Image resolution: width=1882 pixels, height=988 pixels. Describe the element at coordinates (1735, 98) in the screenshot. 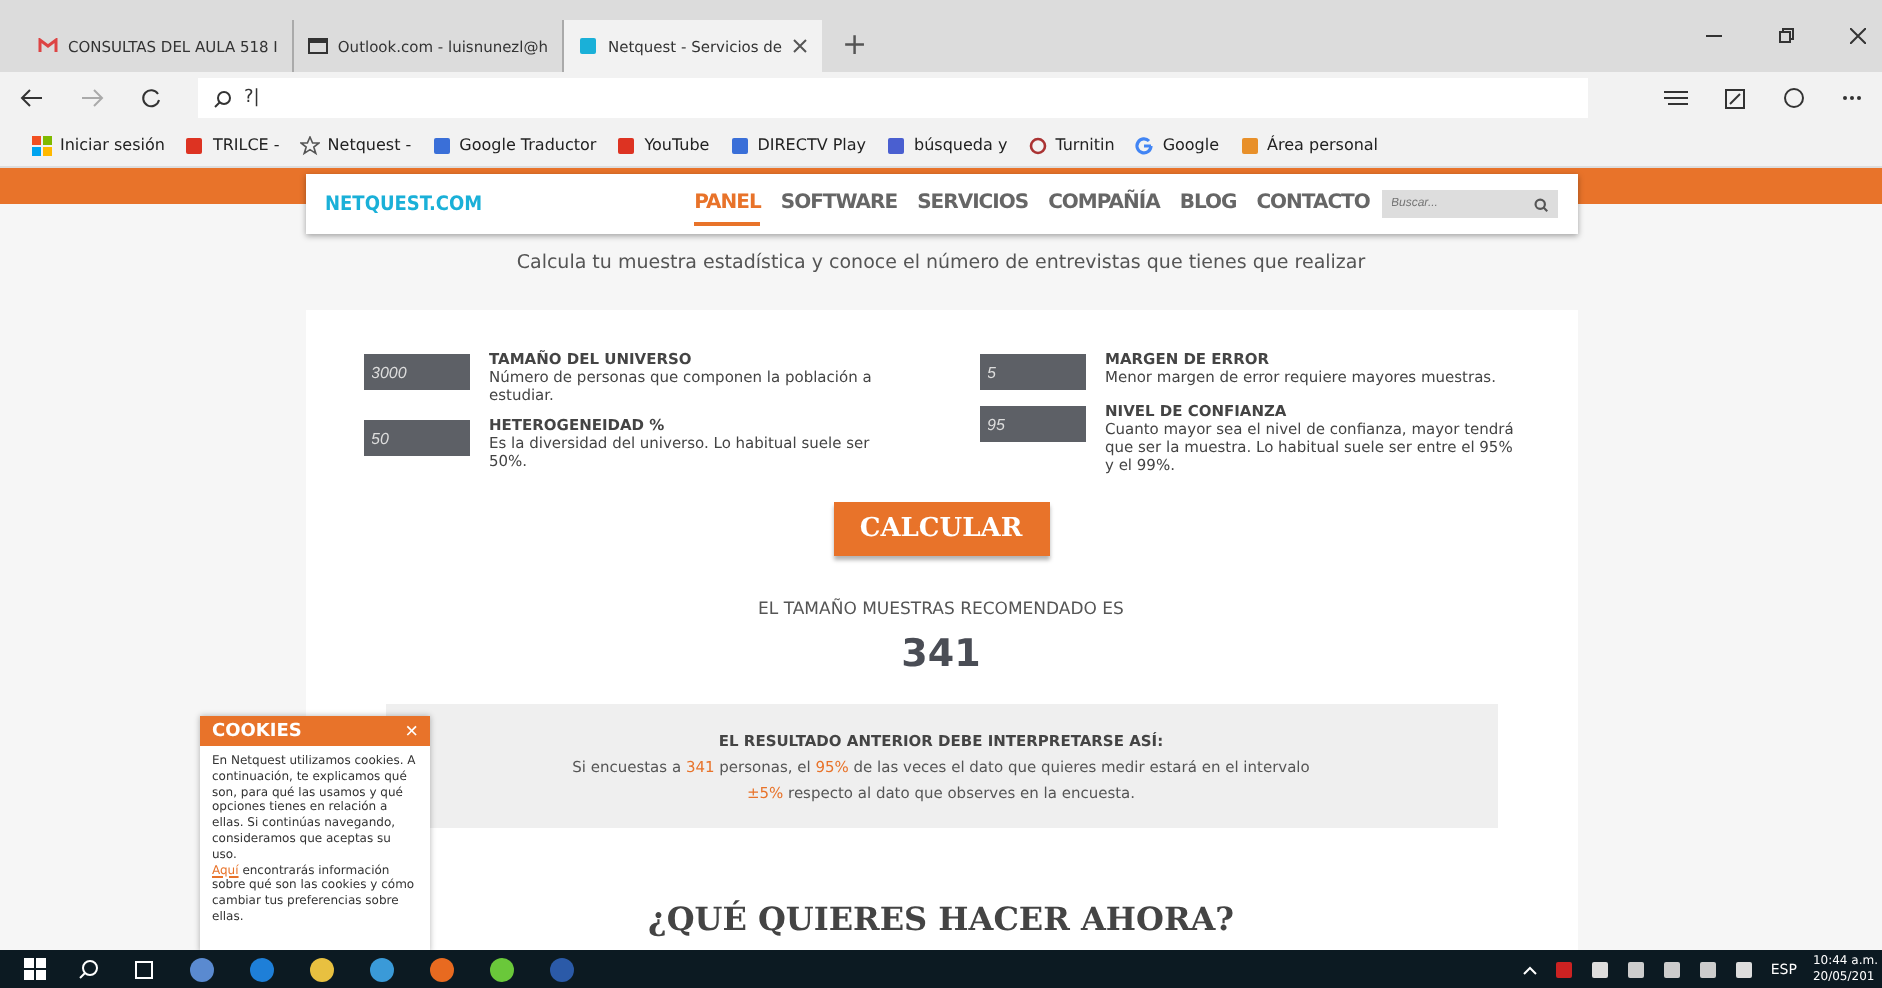

I see `pen-icon` at that location.